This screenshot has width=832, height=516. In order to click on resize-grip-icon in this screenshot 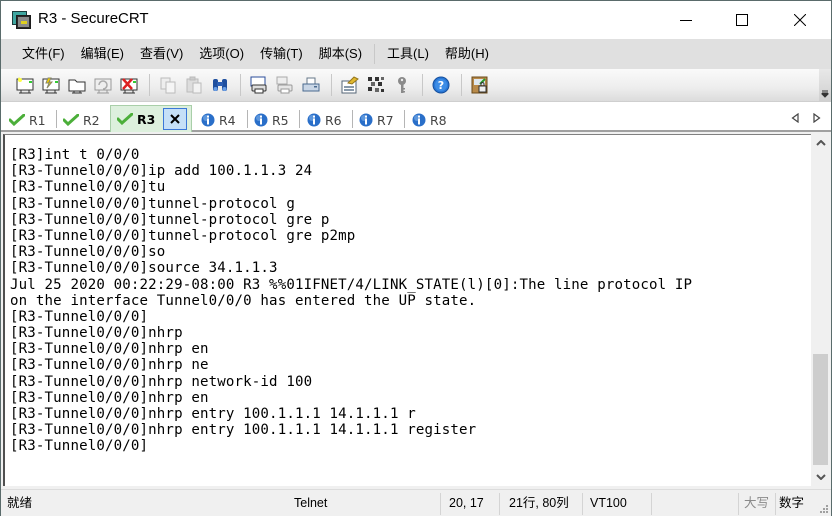, I will do `click(823, 508)`.